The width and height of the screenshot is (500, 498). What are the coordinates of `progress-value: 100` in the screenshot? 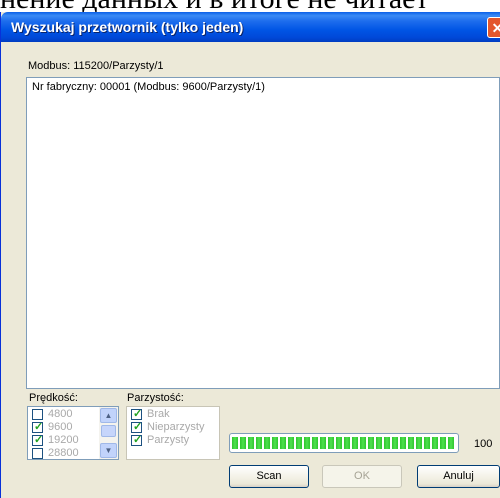 It's located at (483, 444).